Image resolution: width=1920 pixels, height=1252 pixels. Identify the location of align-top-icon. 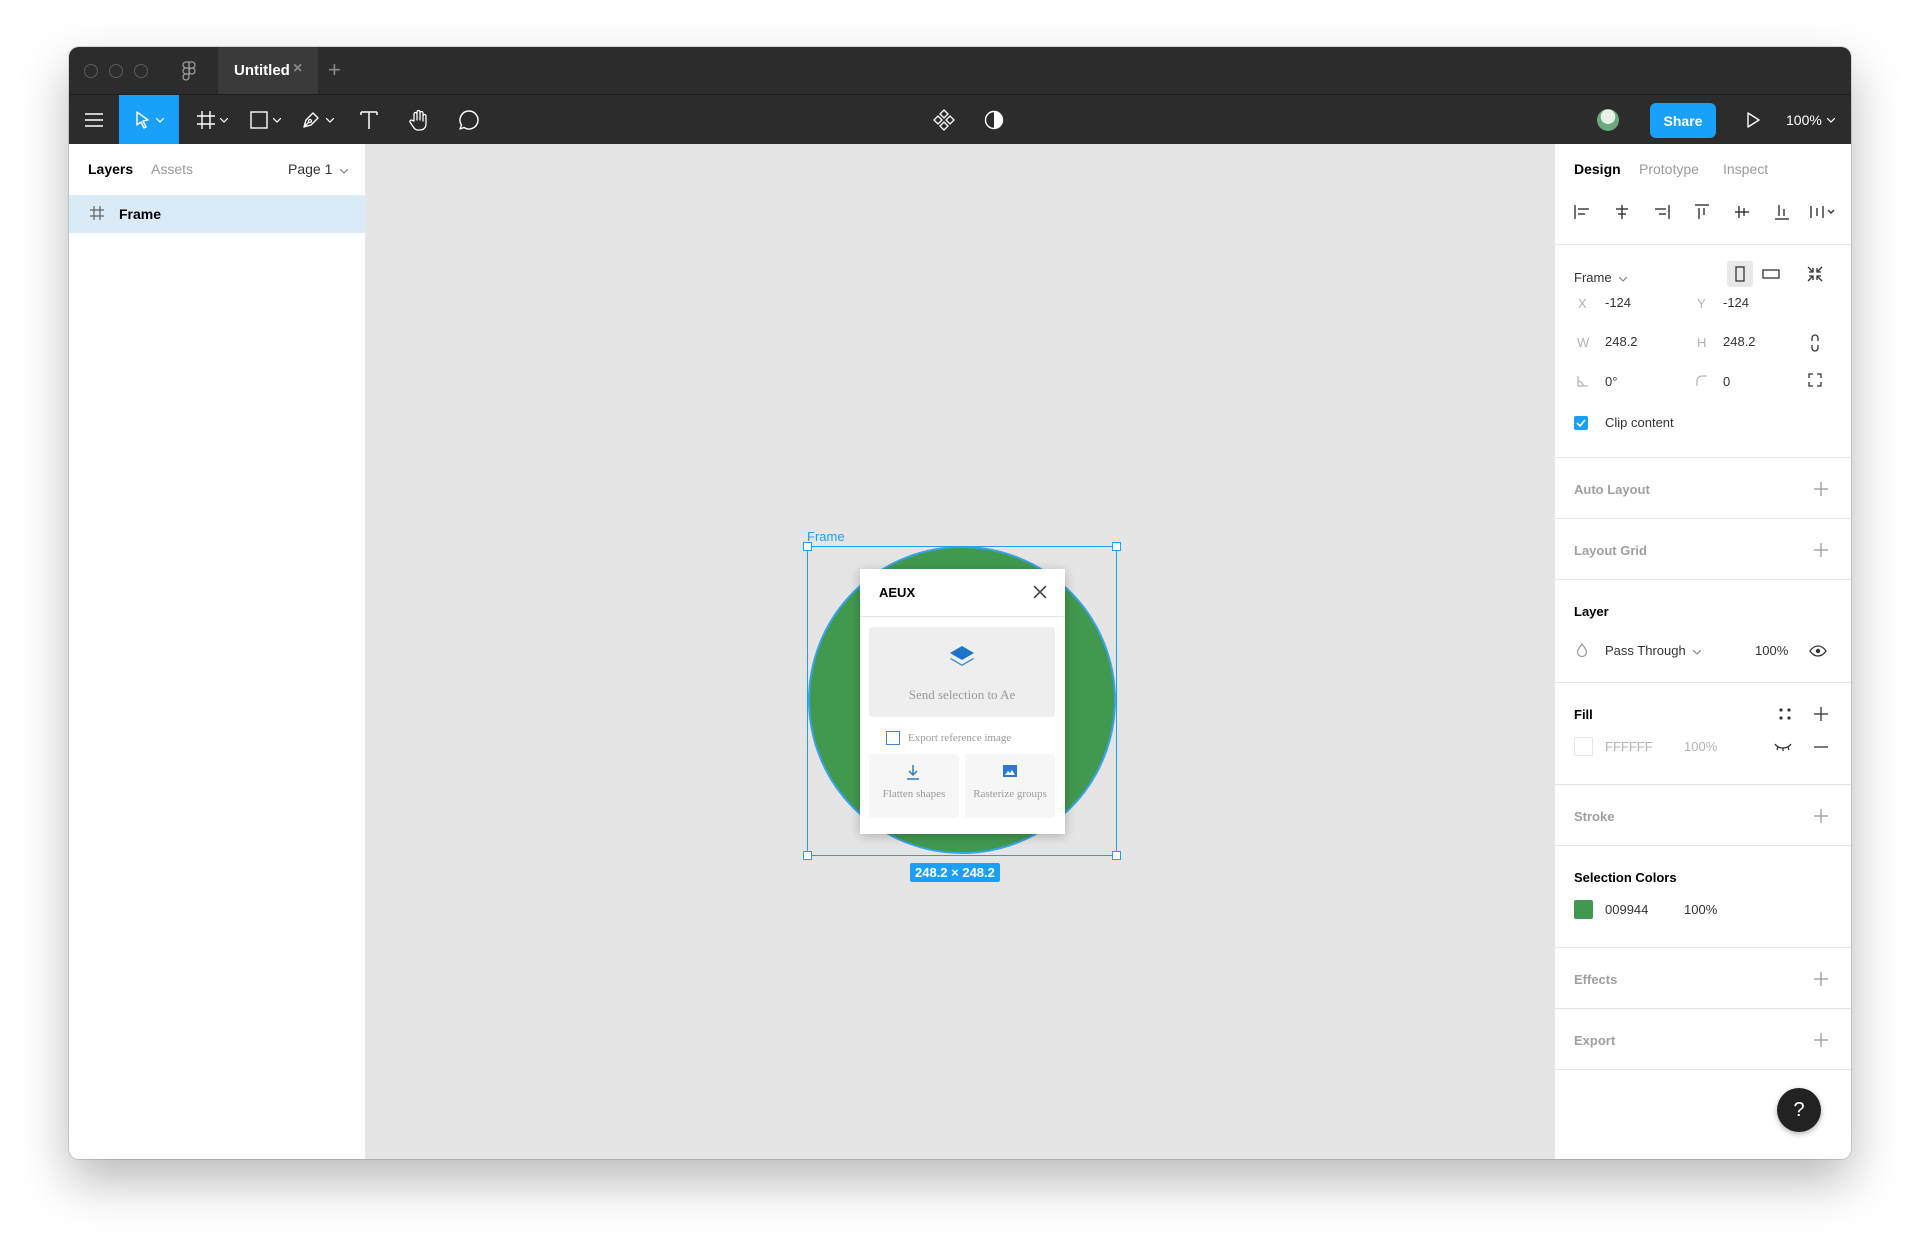
(1702, 212).